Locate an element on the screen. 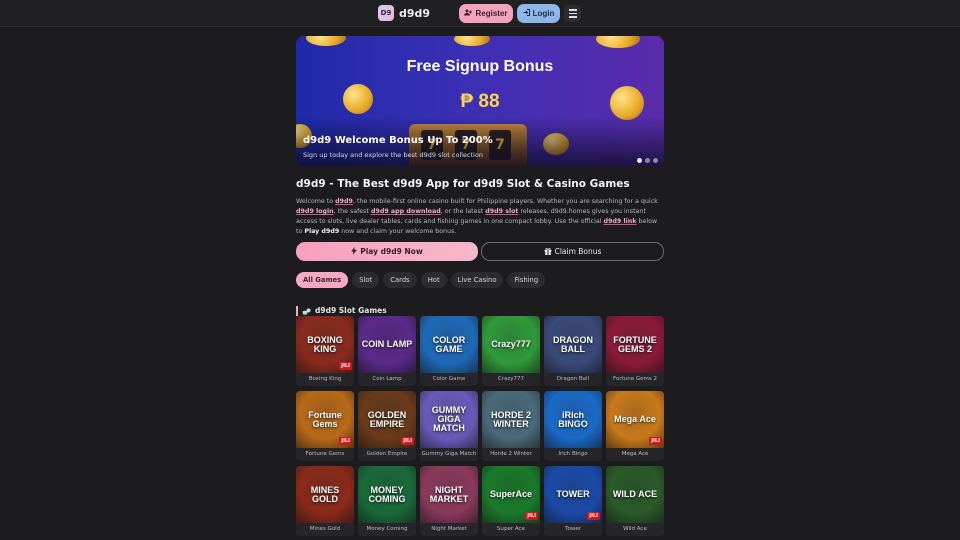 The image size is (960, 540). game-thumbnail: NIGHT MARKET is located at coordinates (449, 494).